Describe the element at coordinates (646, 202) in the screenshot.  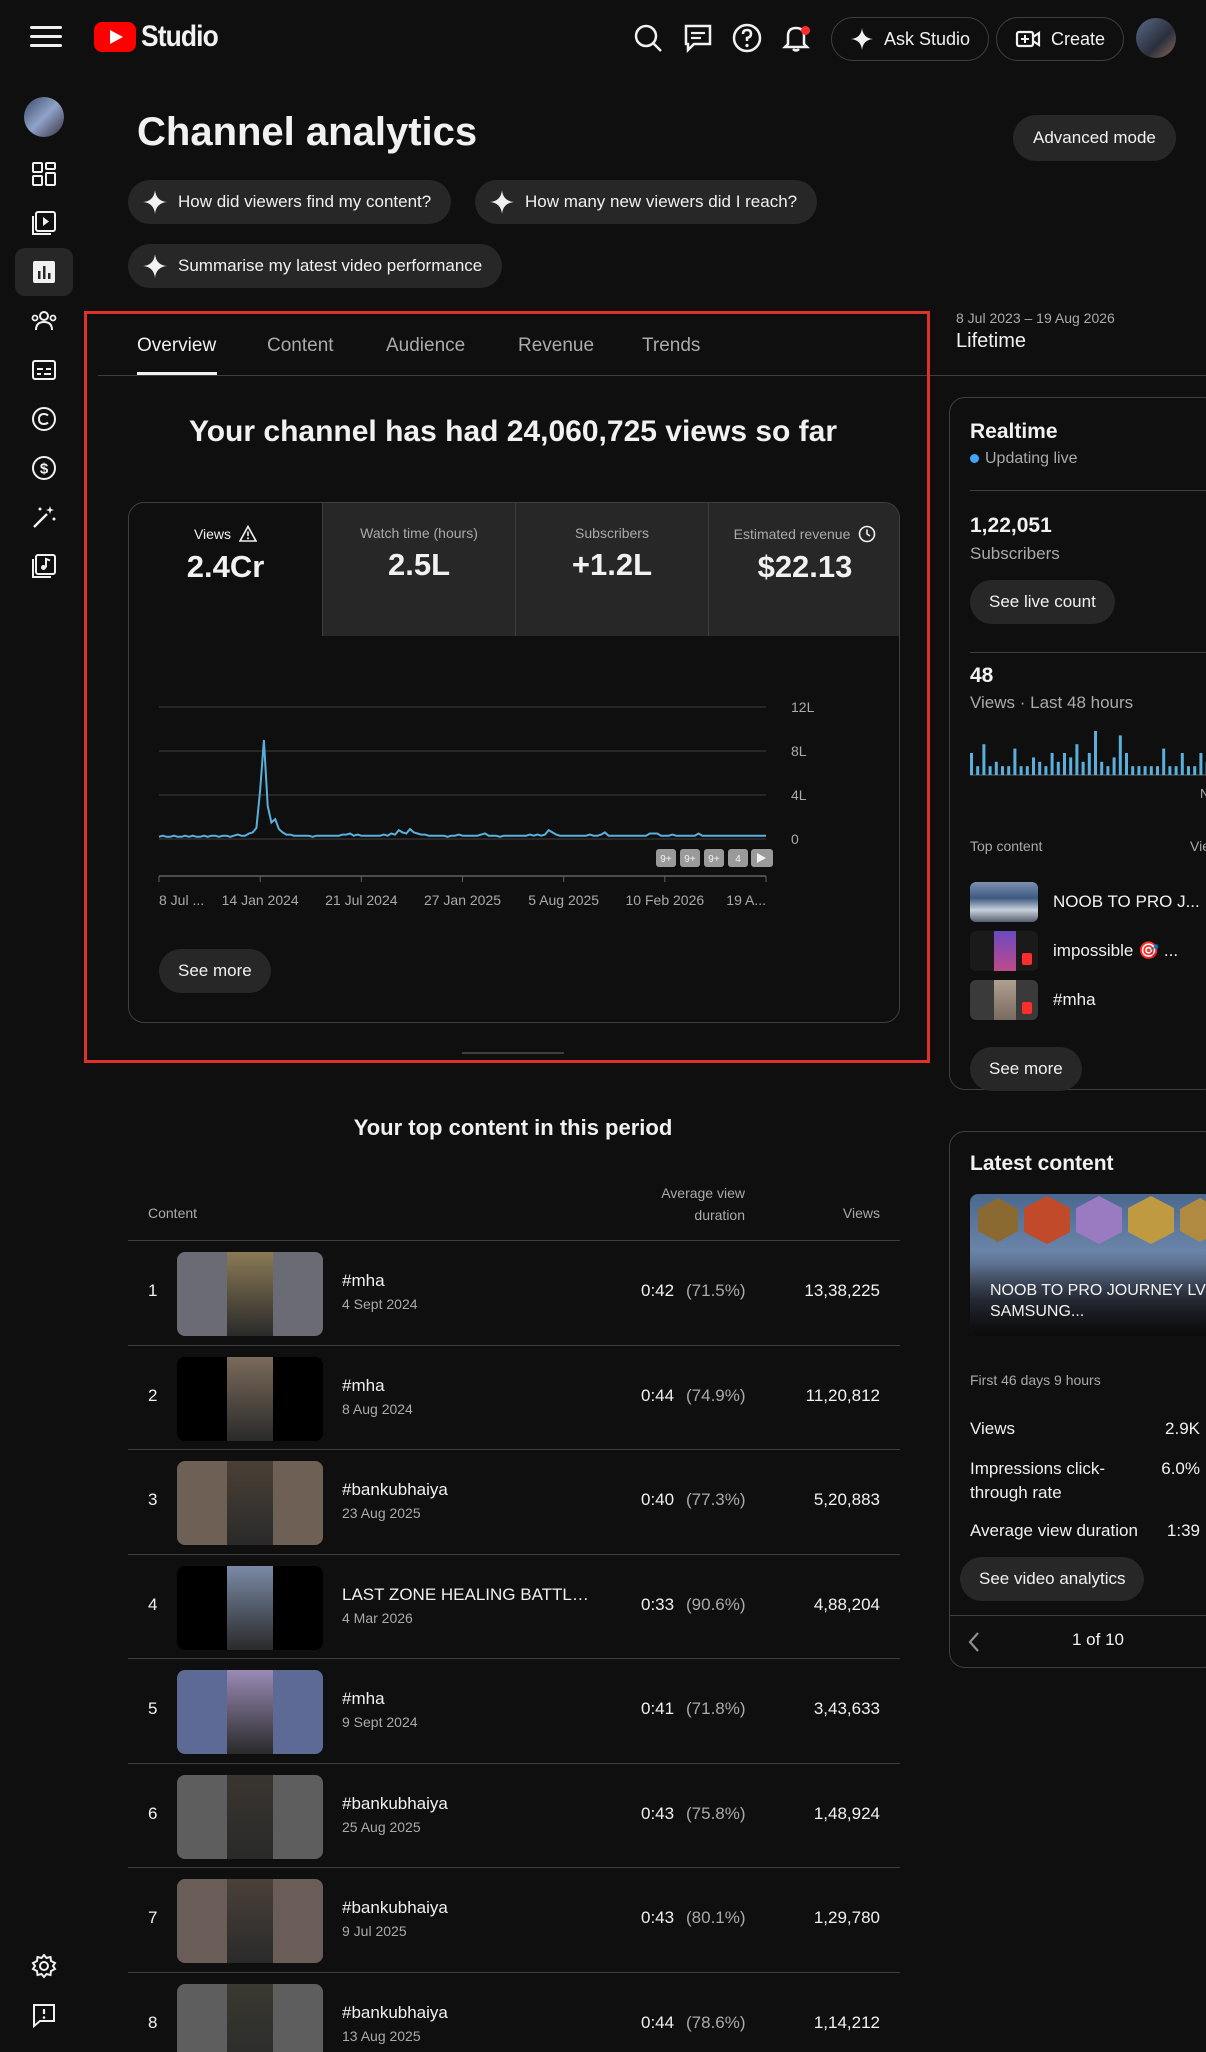
I see `prompt-chip-new-viewers: How many new viewers did I reach?` at that location.